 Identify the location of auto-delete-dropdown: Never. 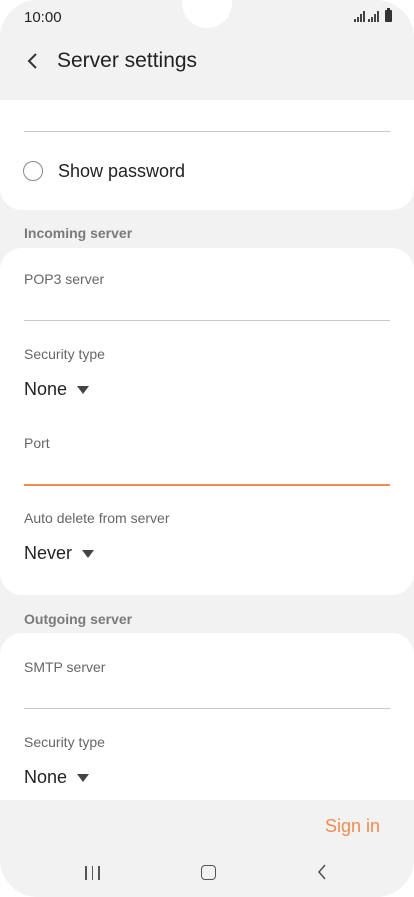
(59, 553).